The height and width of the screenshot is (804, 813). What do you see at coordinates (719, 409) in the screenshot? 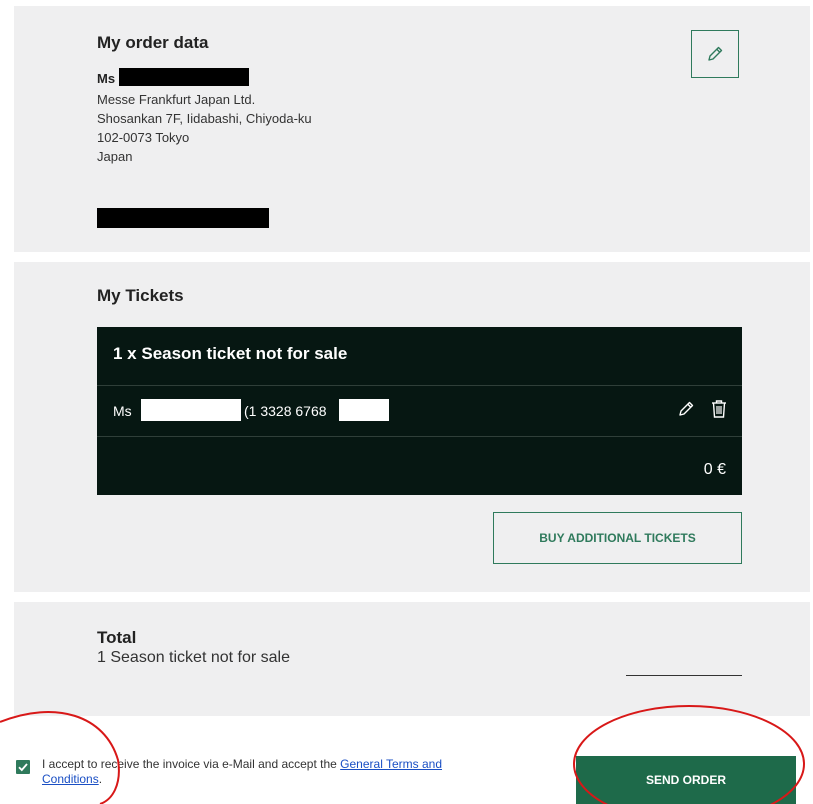
I see `trash-icon` at bounding box center [719, 409].